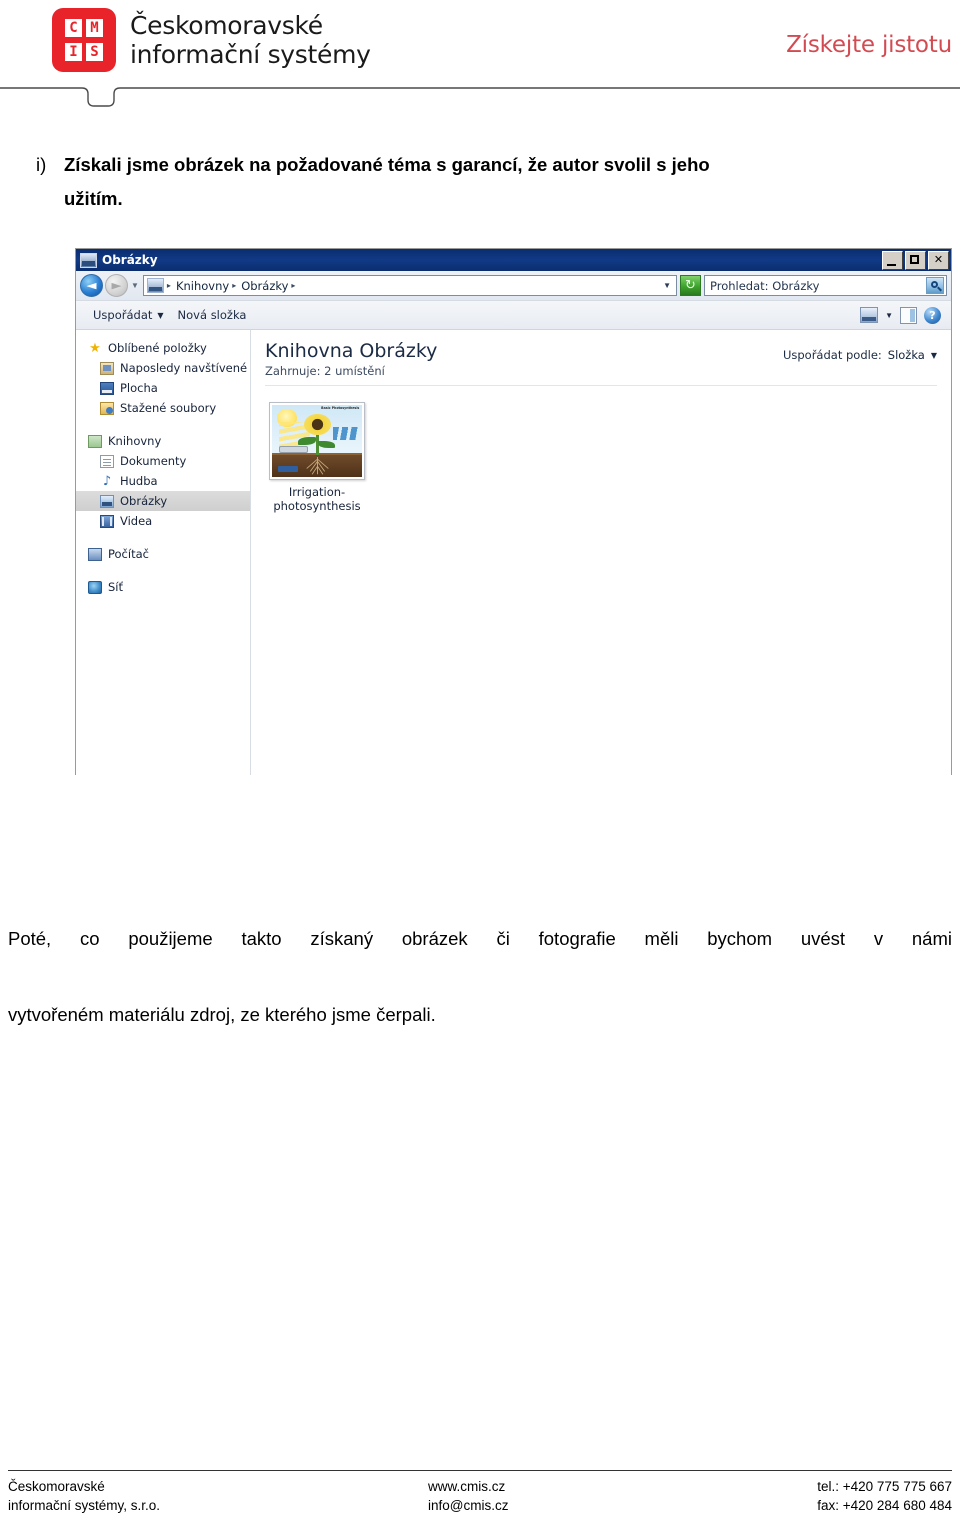  Describe the element at coordinates (73, 28) in the screenshot. I see `logo-letter-c: C` at that location.